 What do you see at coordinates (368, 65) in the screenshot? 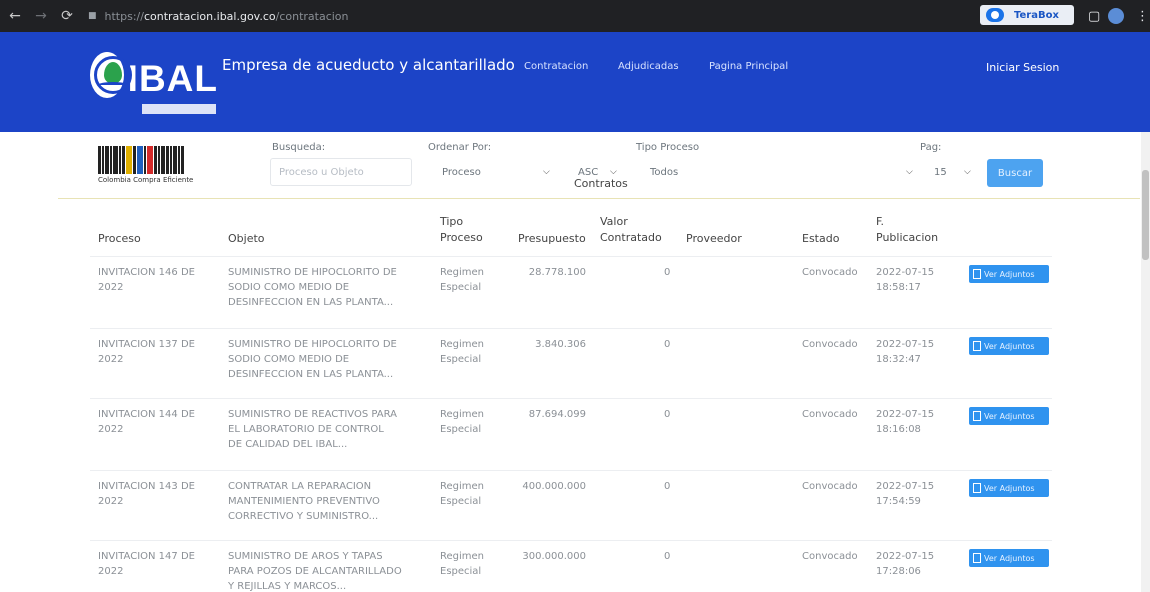
I see `brand-title: Empresa de acueducto y alcantarillado` at bounding box center [368, 65].